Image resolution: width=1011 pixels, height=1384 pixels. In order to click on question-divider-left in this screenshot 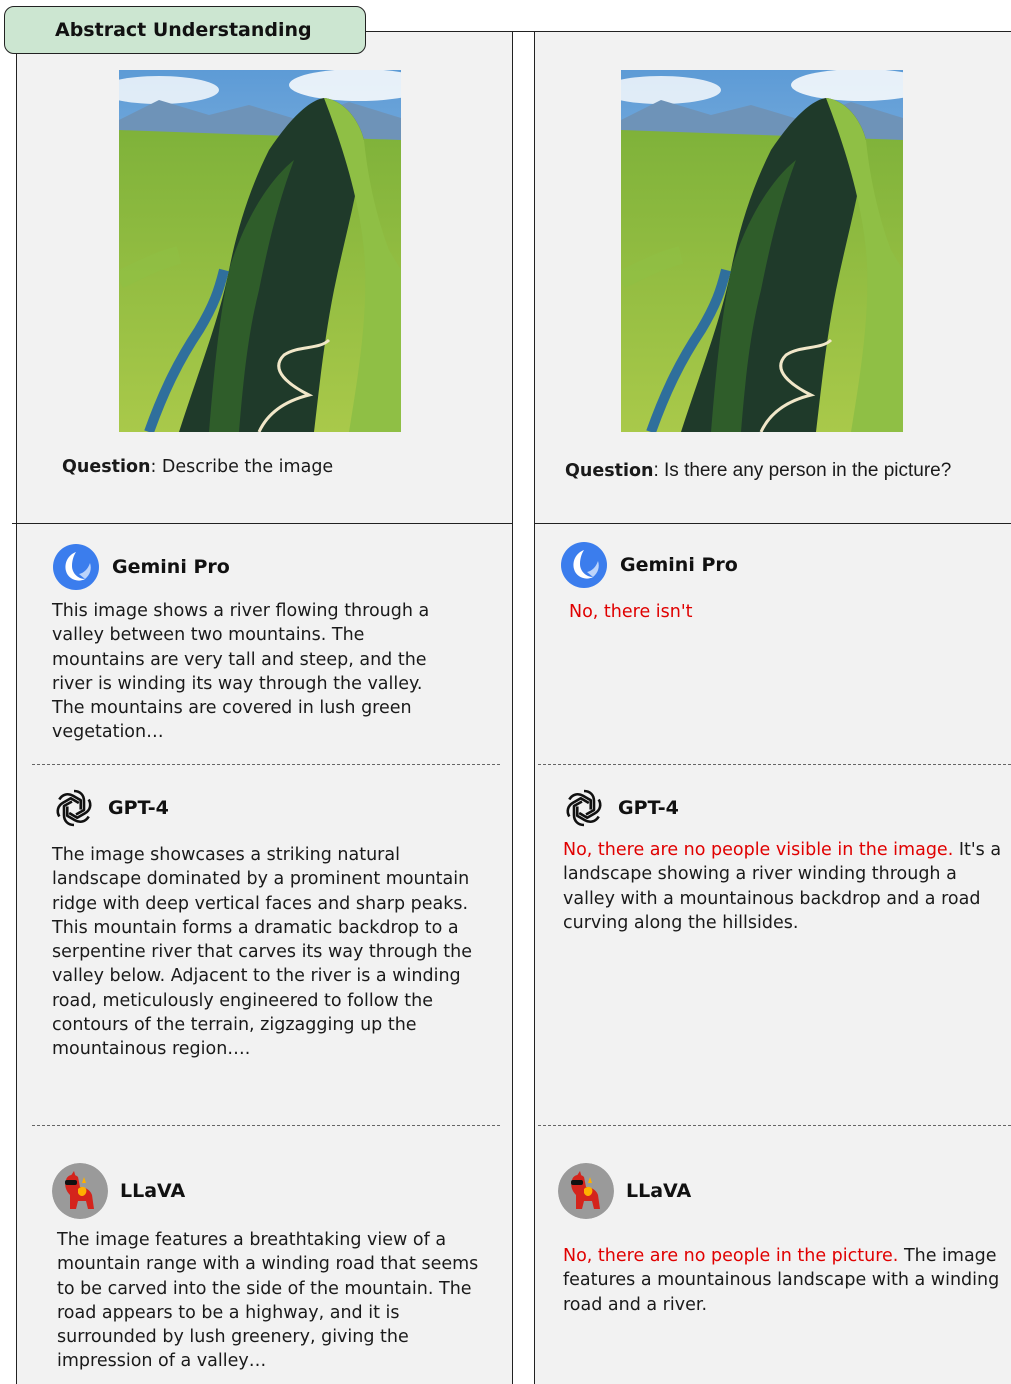, I will do `click(262, 523)`.